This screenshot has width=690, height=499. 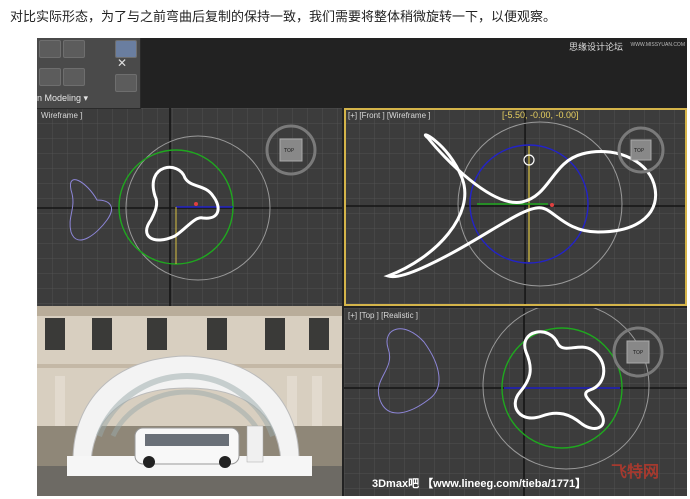 I want to click on watermark-url: WWW.MISSYUAN.COM, so click(x=657, y=45).